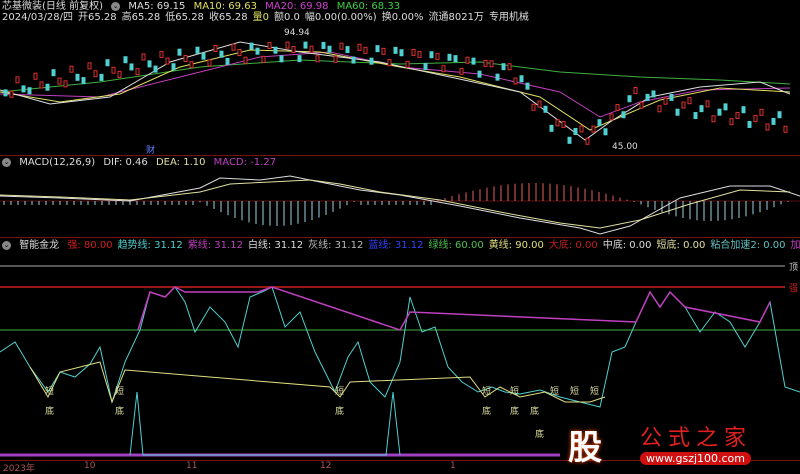 The width and height of the screenshot is (800, 474). I want to click on indicator-legend-item: 加速: 0.00, so click(795, 245).